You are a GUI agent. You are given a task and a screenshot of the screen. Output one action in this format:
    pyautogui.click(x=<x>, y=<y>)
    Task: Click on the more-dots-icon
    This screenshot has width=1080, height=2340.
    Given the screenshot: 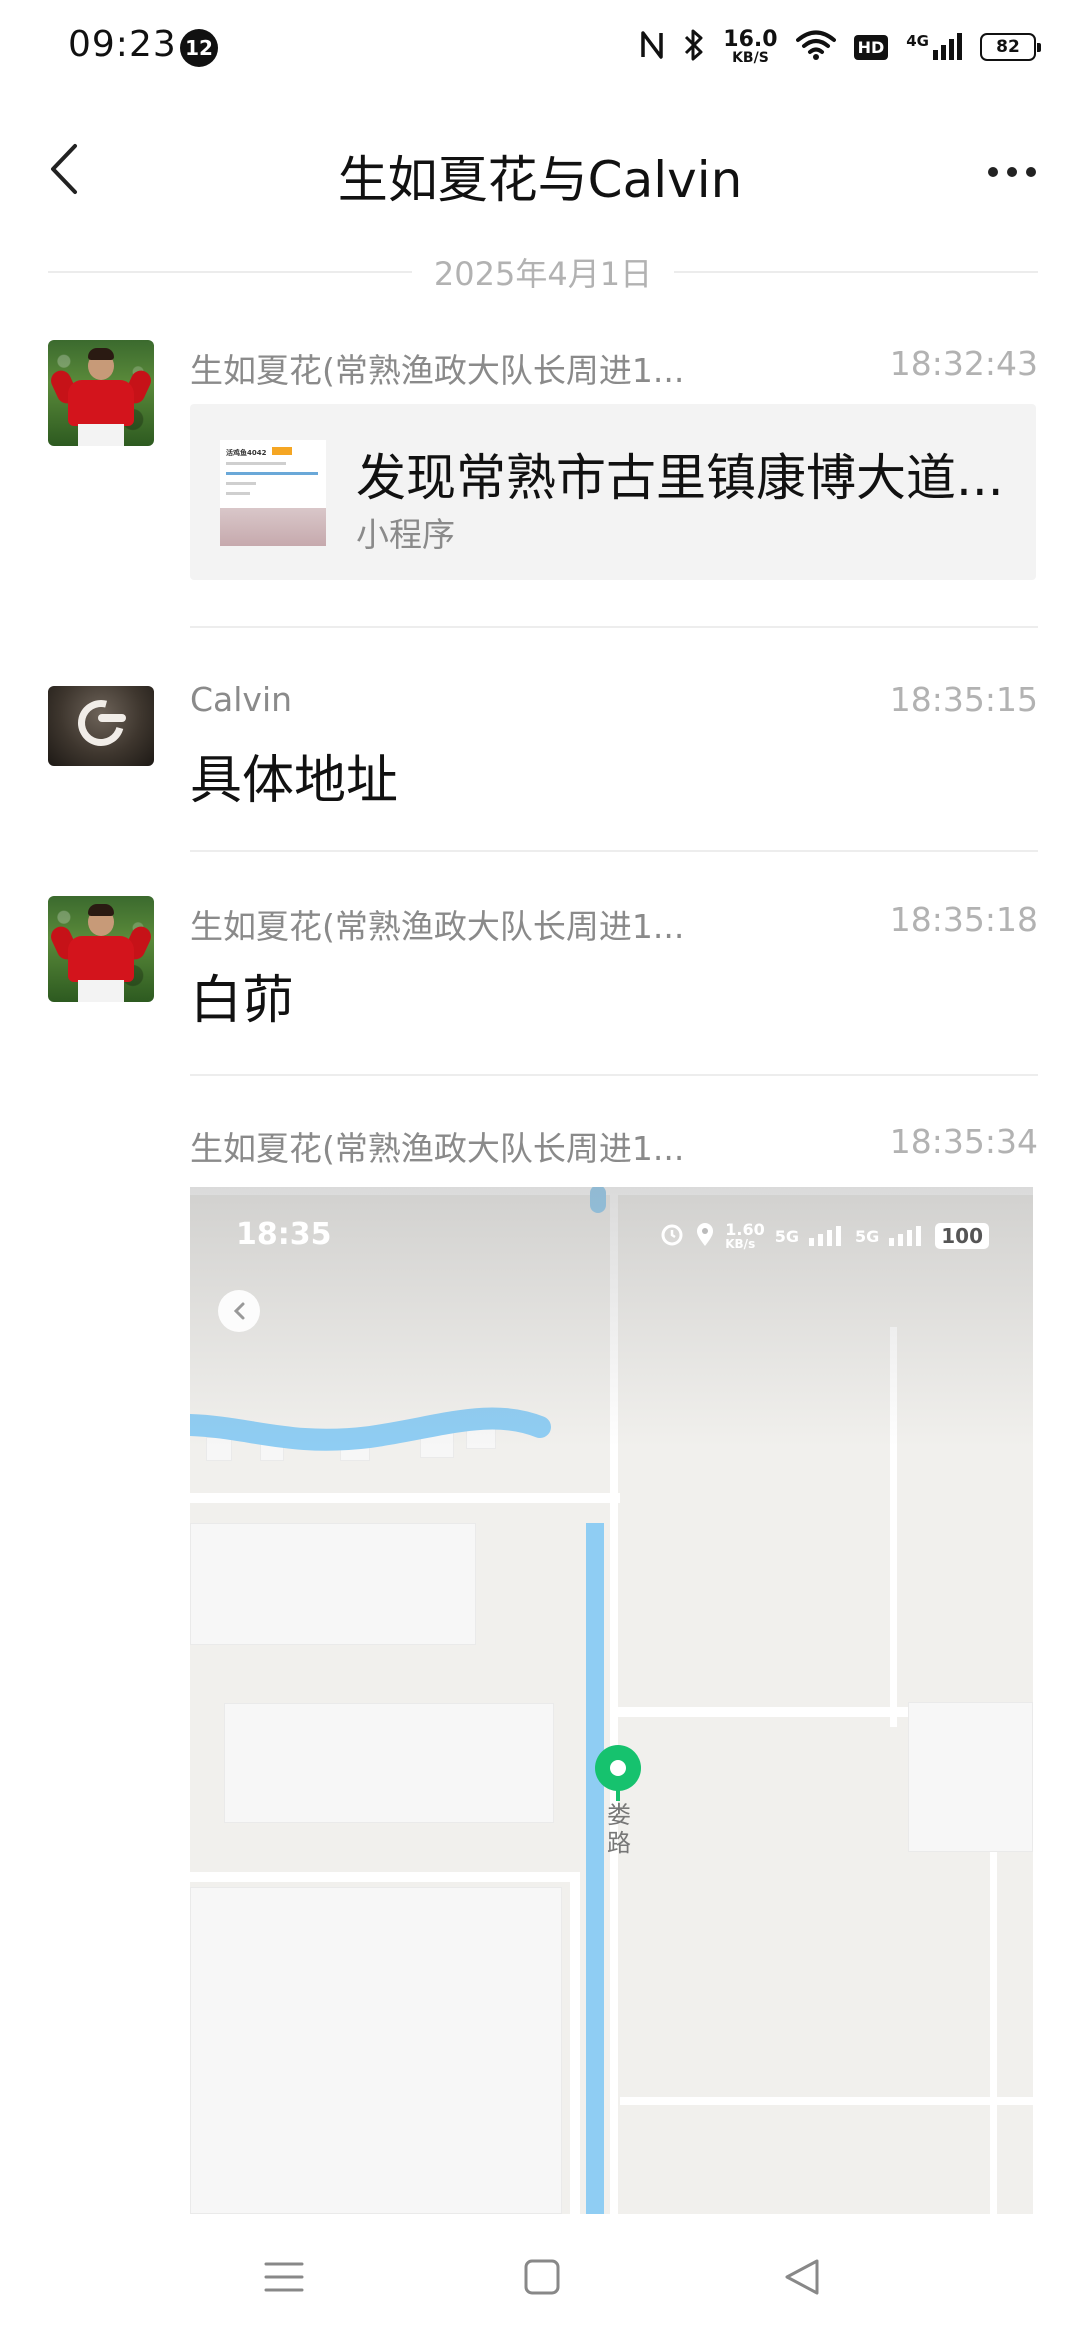 What is the action you would take?
    pyautogui.click(x=993, y=172)
    